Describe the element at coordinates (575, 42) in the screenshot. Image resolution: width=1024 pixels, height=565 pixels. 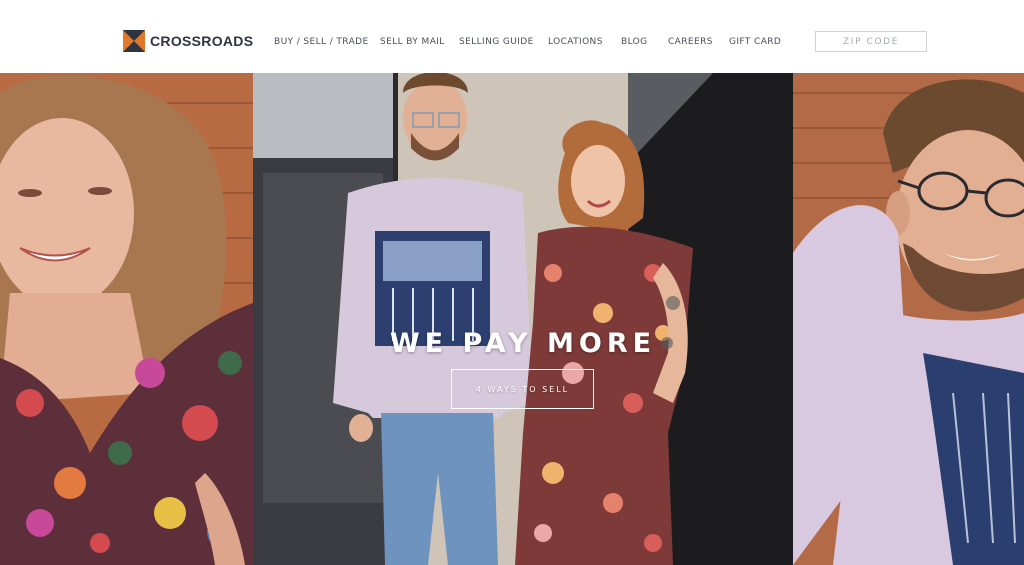
I see `nav-locations: LOCATIONS` at that location.